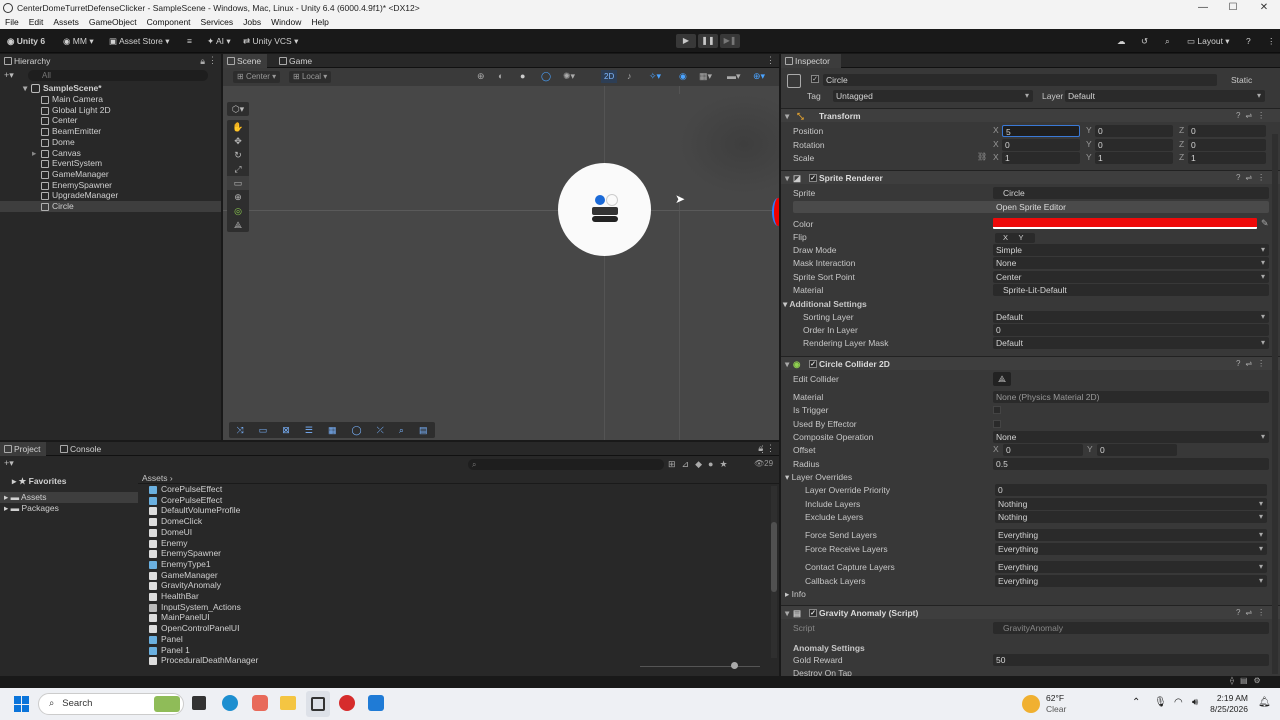 The width and height of the screenshot is (1280, 720). What do you see at coordinates (118, 75) in the screenshot?
I see `hierarchy-search-input: All` at bounding box center [118, 75].